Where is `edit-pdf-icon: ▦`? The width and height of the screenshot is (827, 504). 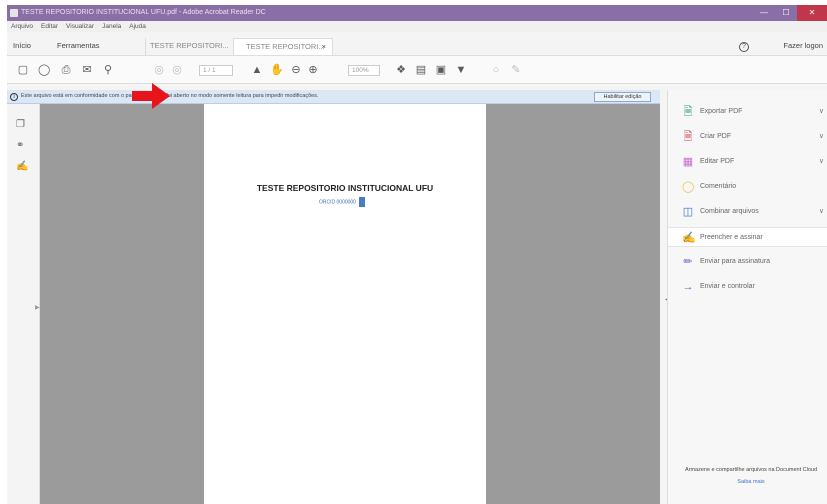
edit-pdf-icon: ▦ is located at coordinates (688, 162).